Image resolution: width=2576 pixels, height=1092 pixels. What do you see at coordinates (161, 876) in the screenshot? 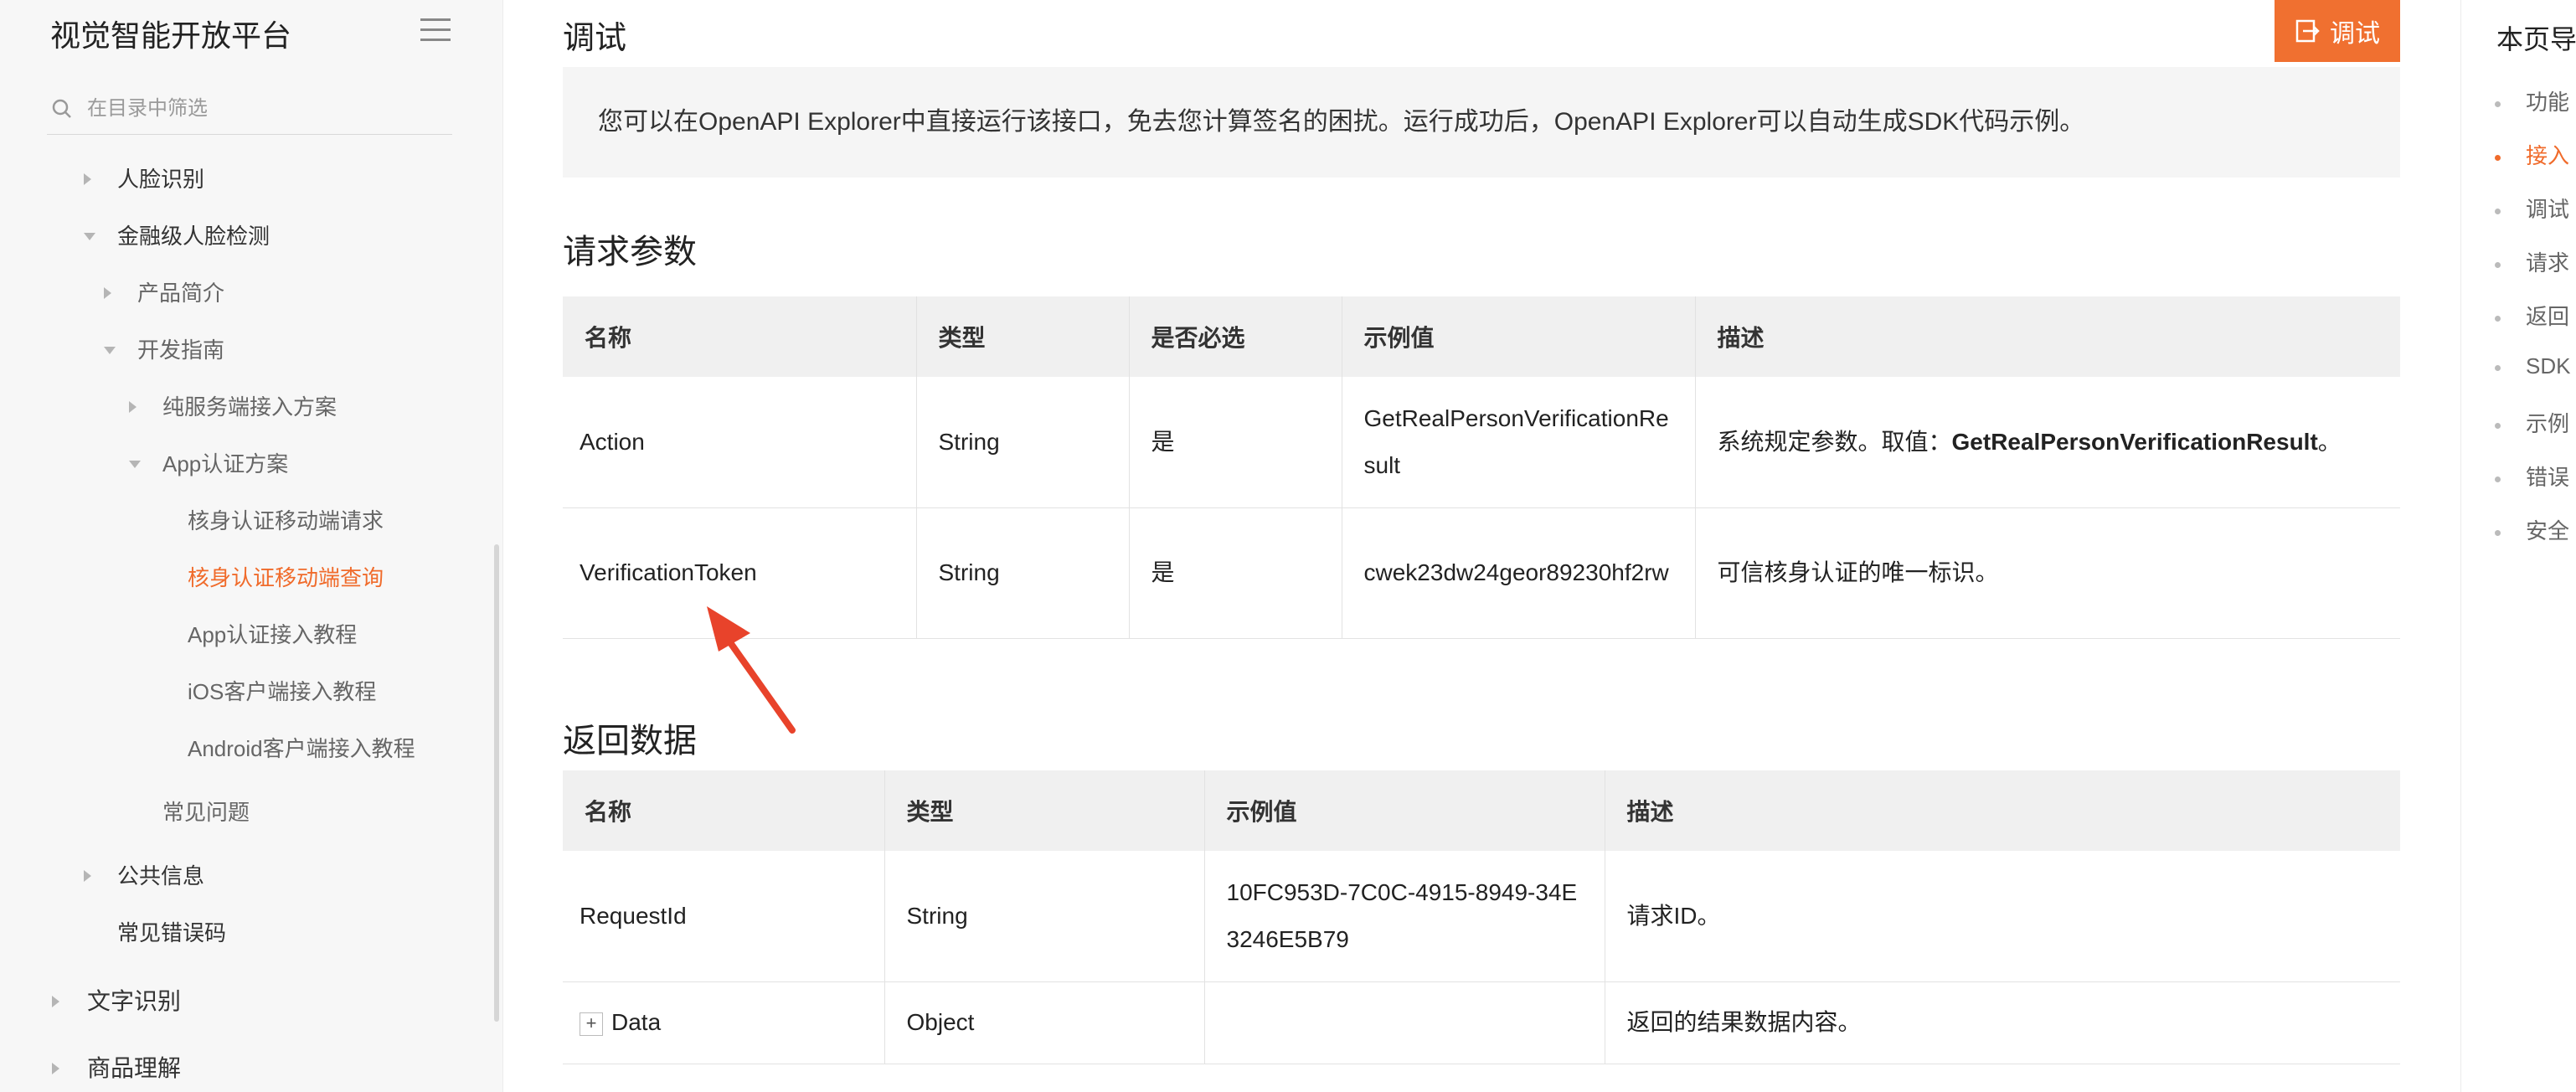
I see `sidebar-item-label: 公共信息` at bounding box center [161, 876].